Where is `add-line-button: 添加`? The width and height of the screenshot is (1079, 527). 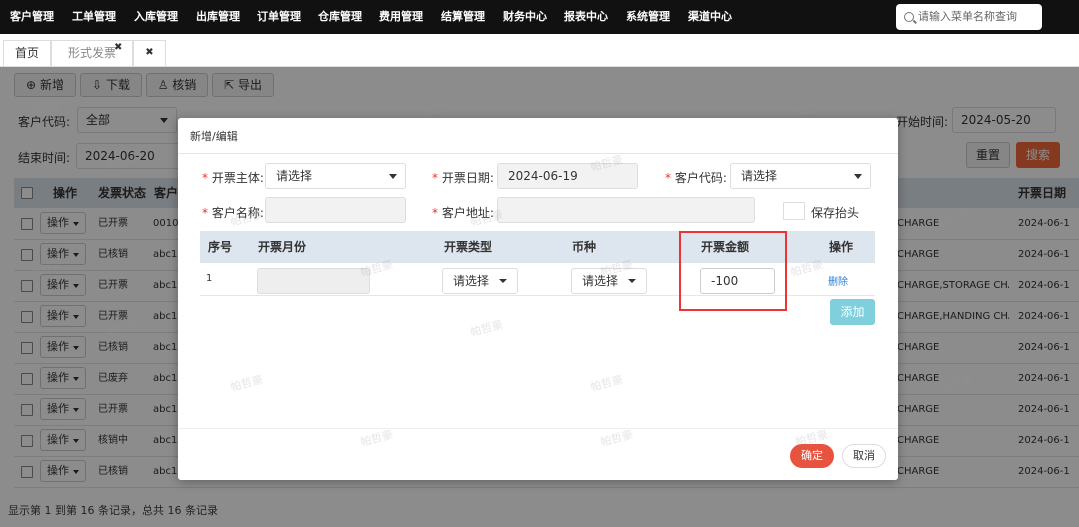 add-line-button: 添加 is located at coordinates (852, 312).